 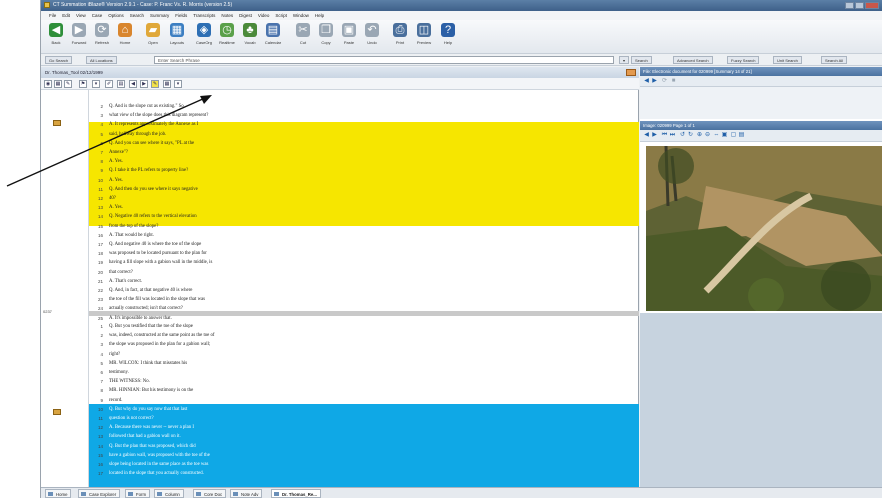 What do you see at coordinates (364, 355) in the screenshot?
I see `transcript-line: 4 right?` at bounding box center [364, 355].